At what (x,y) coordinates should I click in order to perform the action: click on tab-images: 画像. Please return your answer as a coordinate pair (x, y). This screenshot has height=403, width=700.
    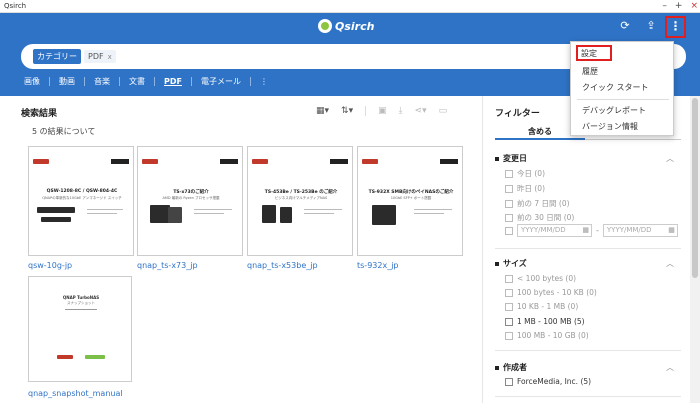
    Looking at the image, I should click on (36, 81).